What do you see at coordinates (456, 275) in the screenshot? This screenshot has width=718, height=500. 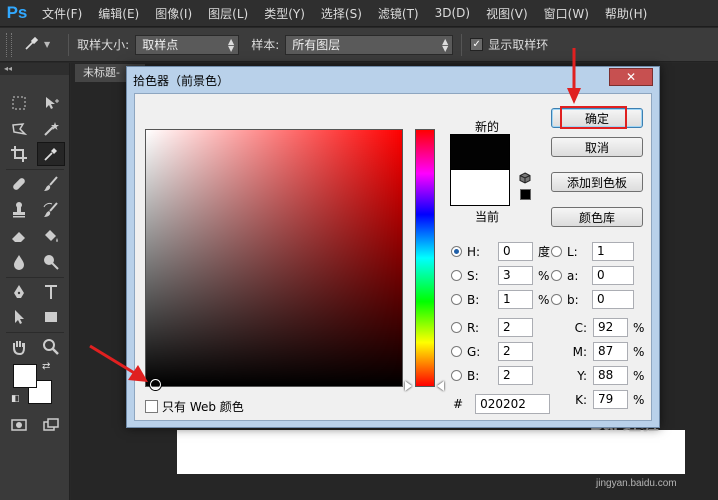 I see `saturation-radio` at bounding box center [456, 275].